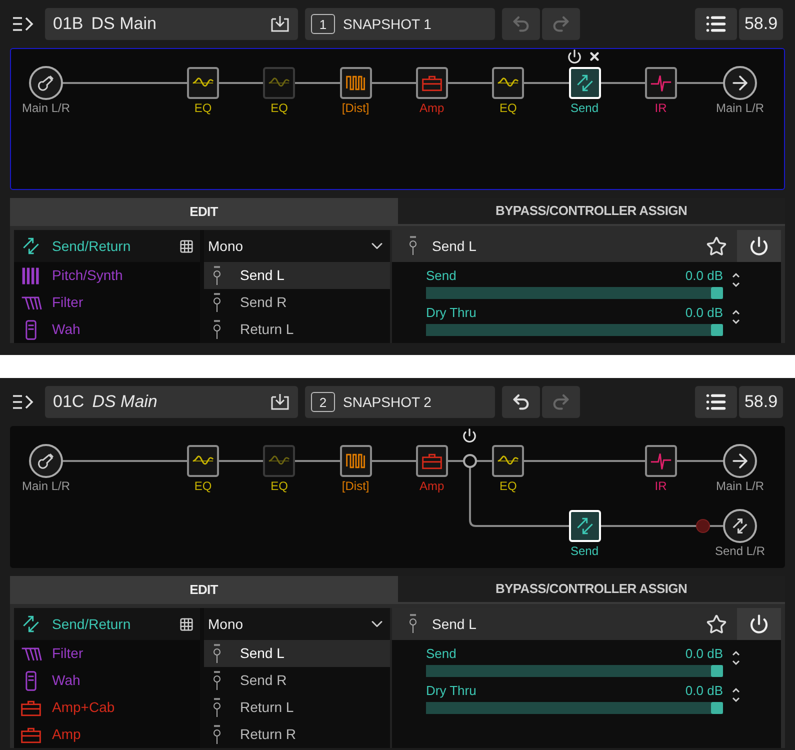 The width and height of the screenshot is (795, 750). What do you see at coordinates (441, 276) in the screenshot?
I see `param-label: Send` at bounding box center [441, 276].